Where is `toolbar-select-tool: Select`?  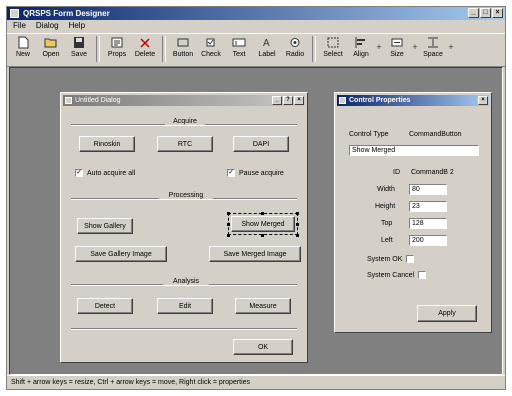
toolbar-select-tool: Select is located at coordinates (333, 49).